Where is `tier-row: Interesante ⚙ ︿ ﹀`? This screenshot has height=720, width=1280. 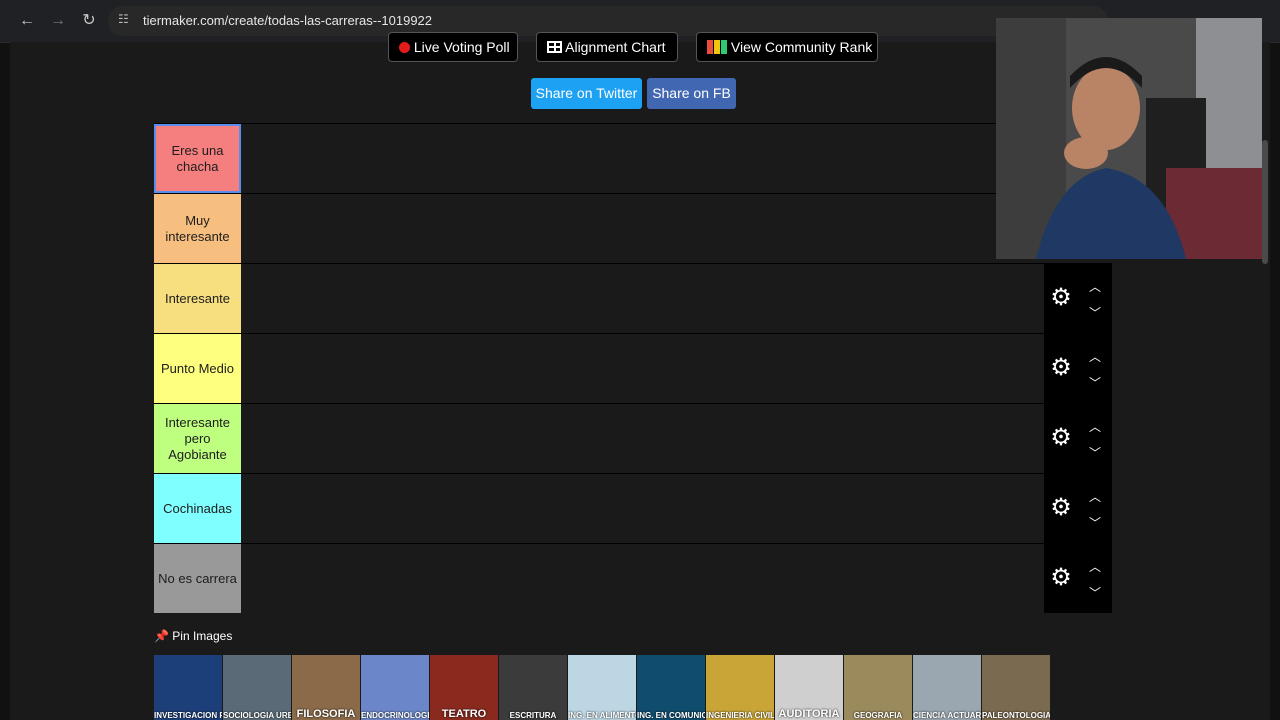 tier-row: Interesante ⚙ ︿ ﹀ is located at coordinates (633, 298).